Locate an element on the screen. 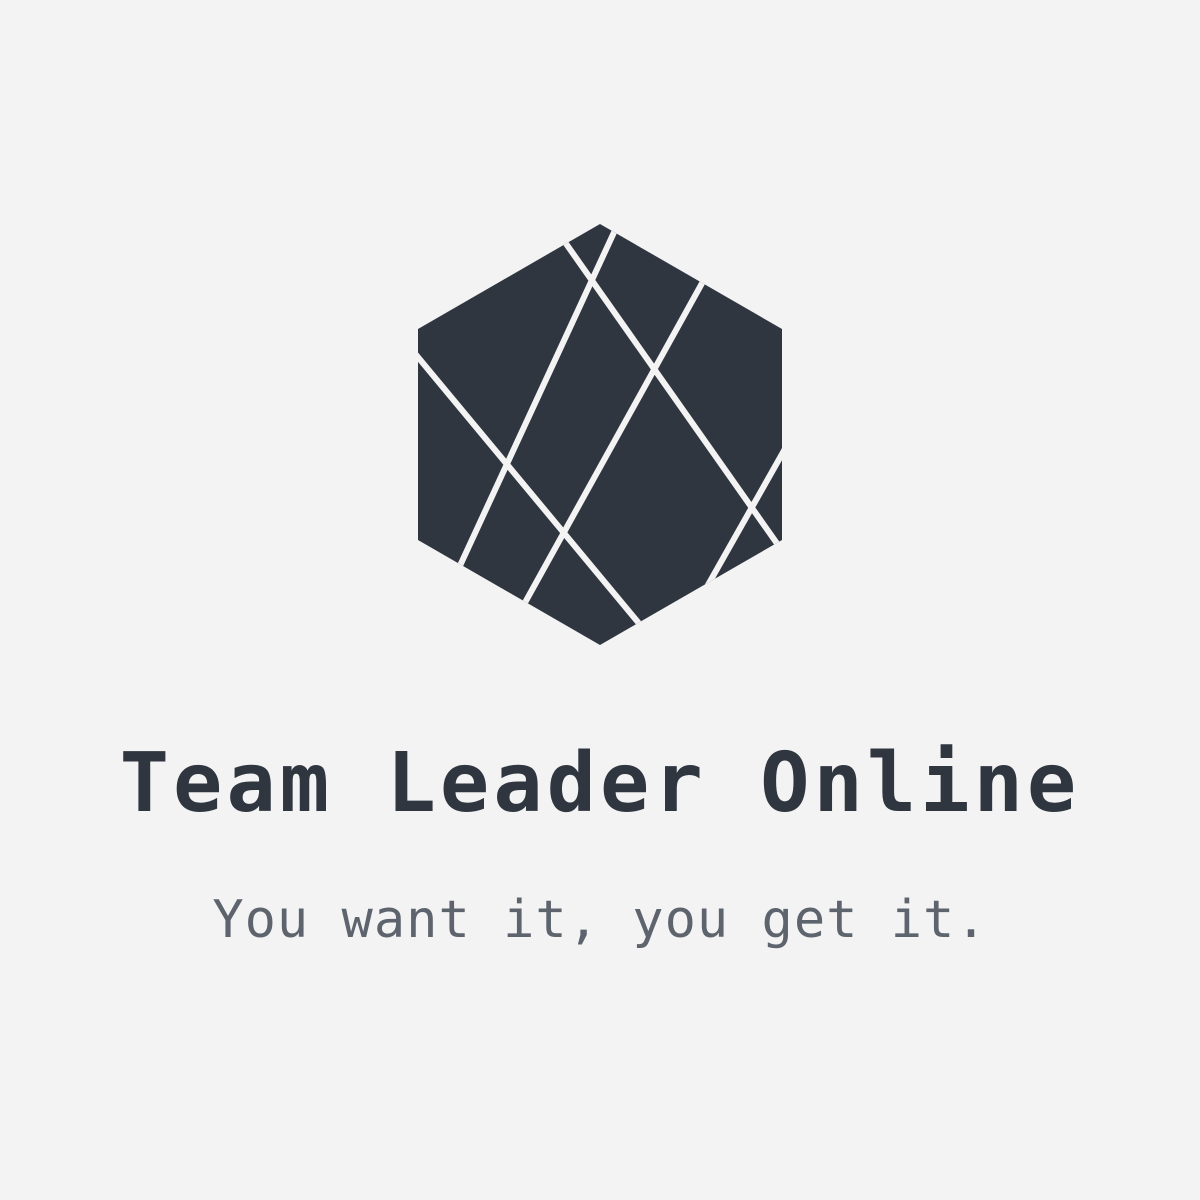  brand-name: Team Leader Online is located at coordinates (600, 783).